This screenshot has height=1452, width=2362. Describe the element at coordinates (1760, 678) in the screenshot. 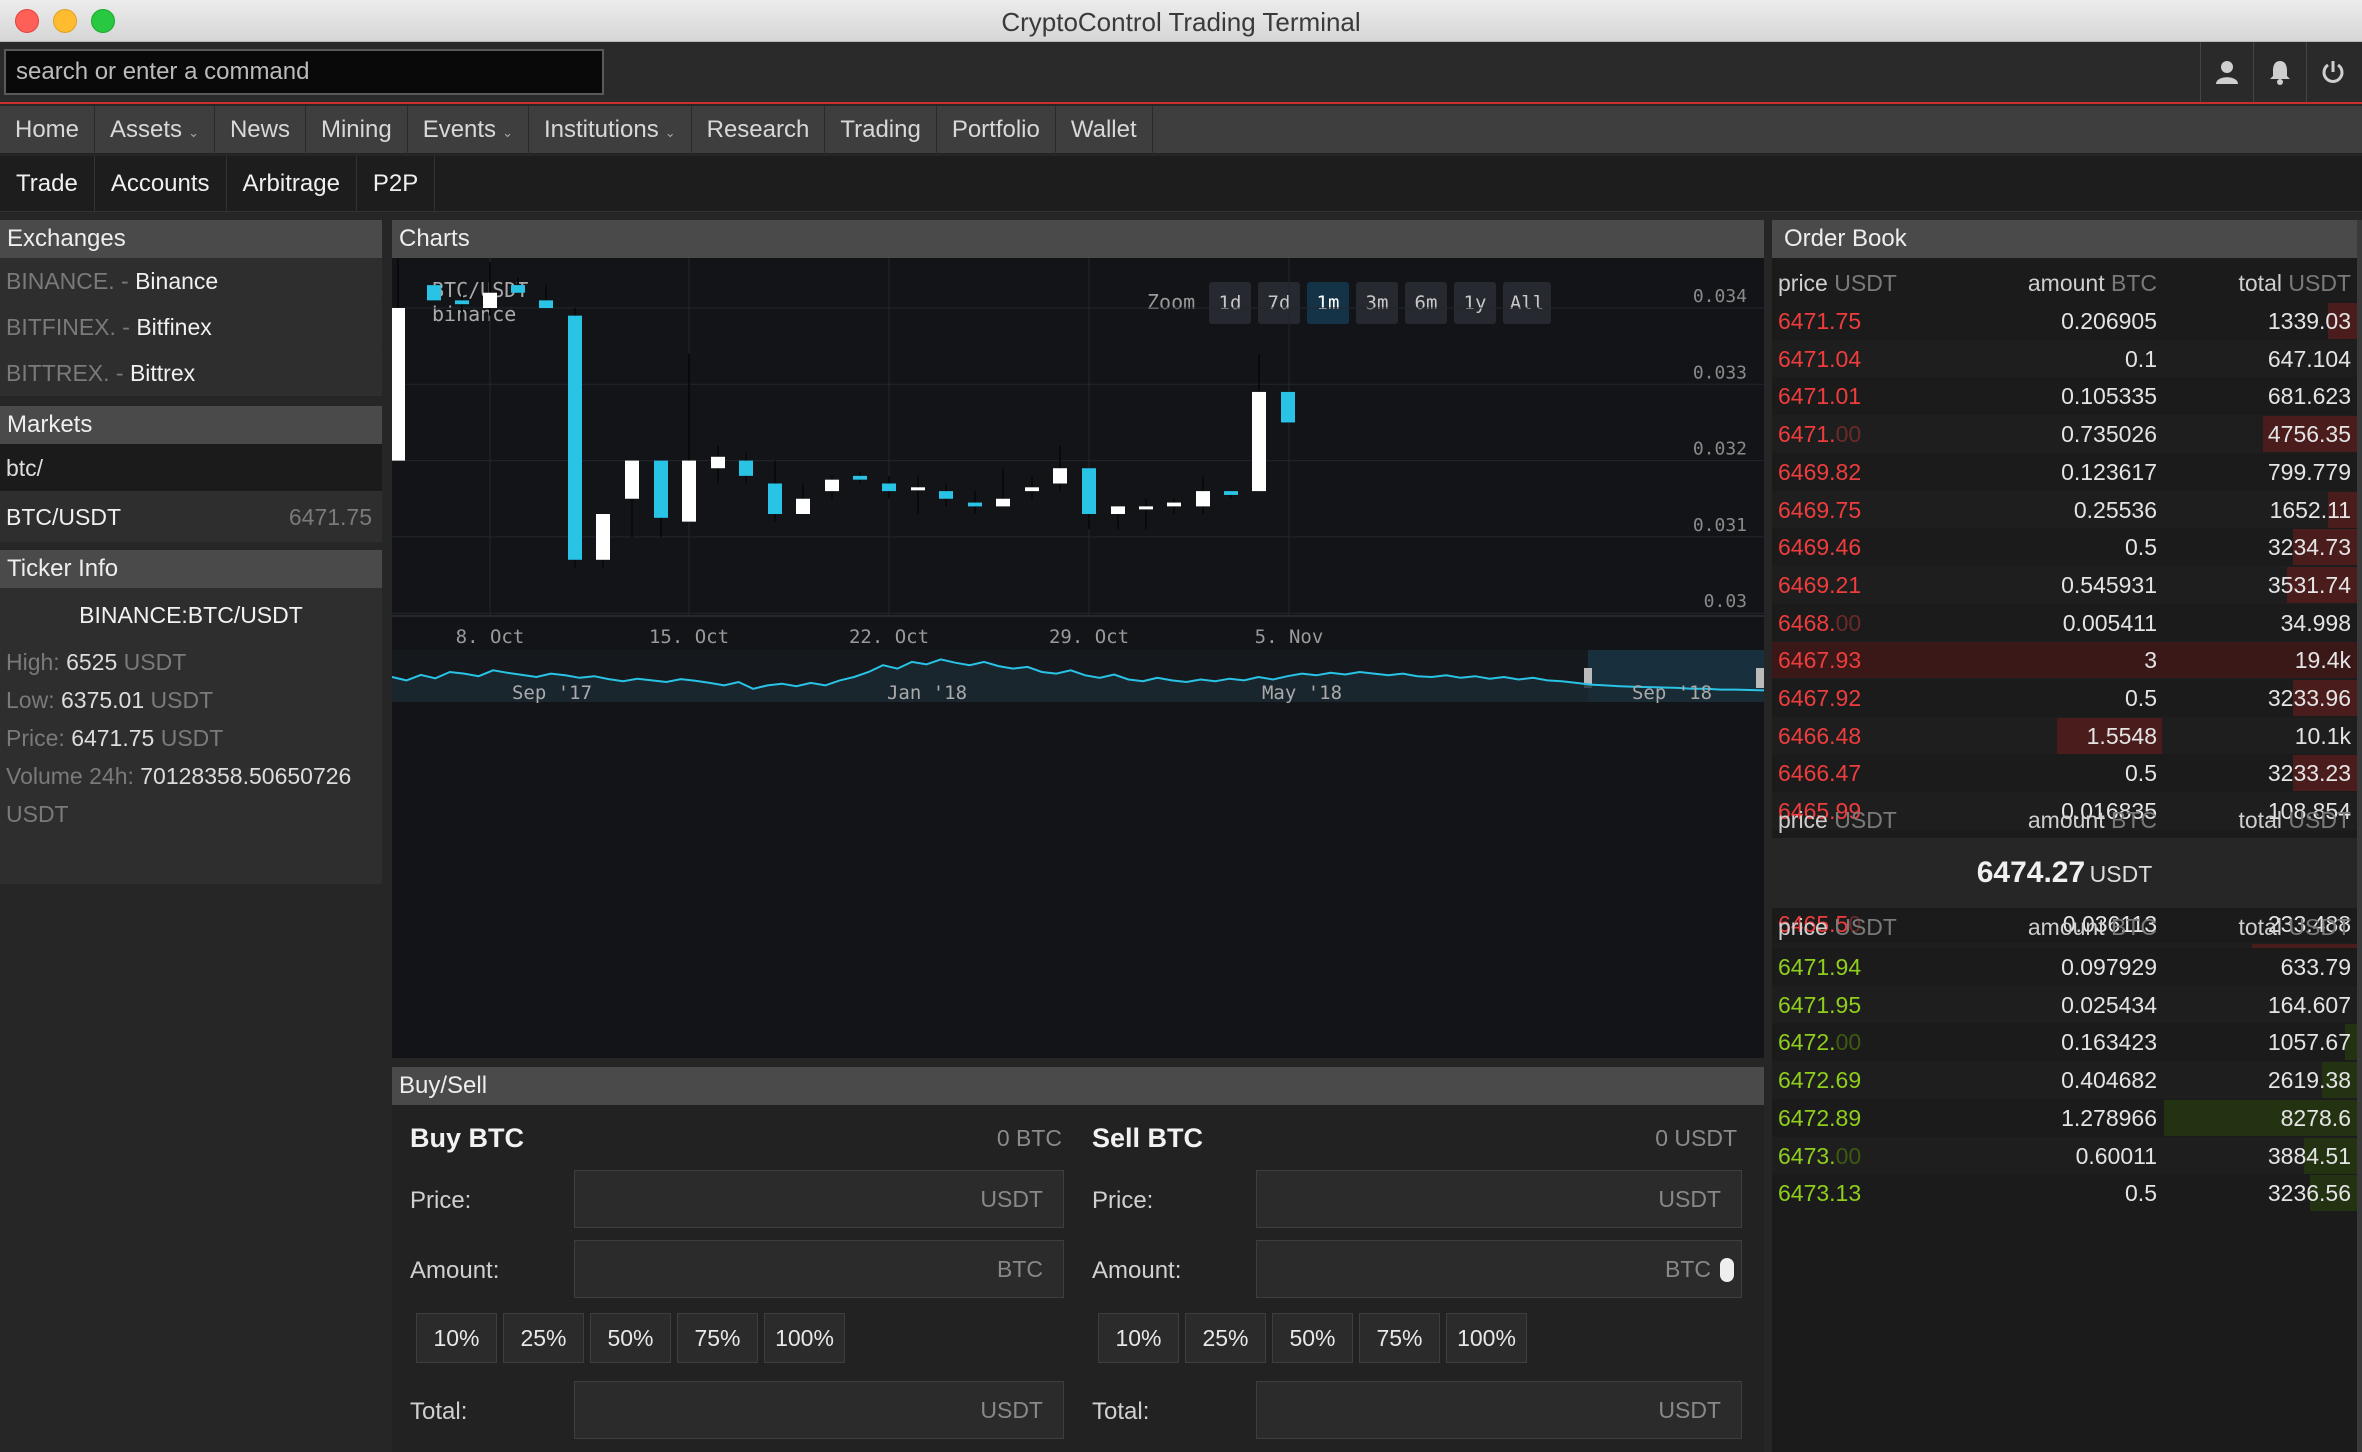

I see `navigator-right-handle` at that location.